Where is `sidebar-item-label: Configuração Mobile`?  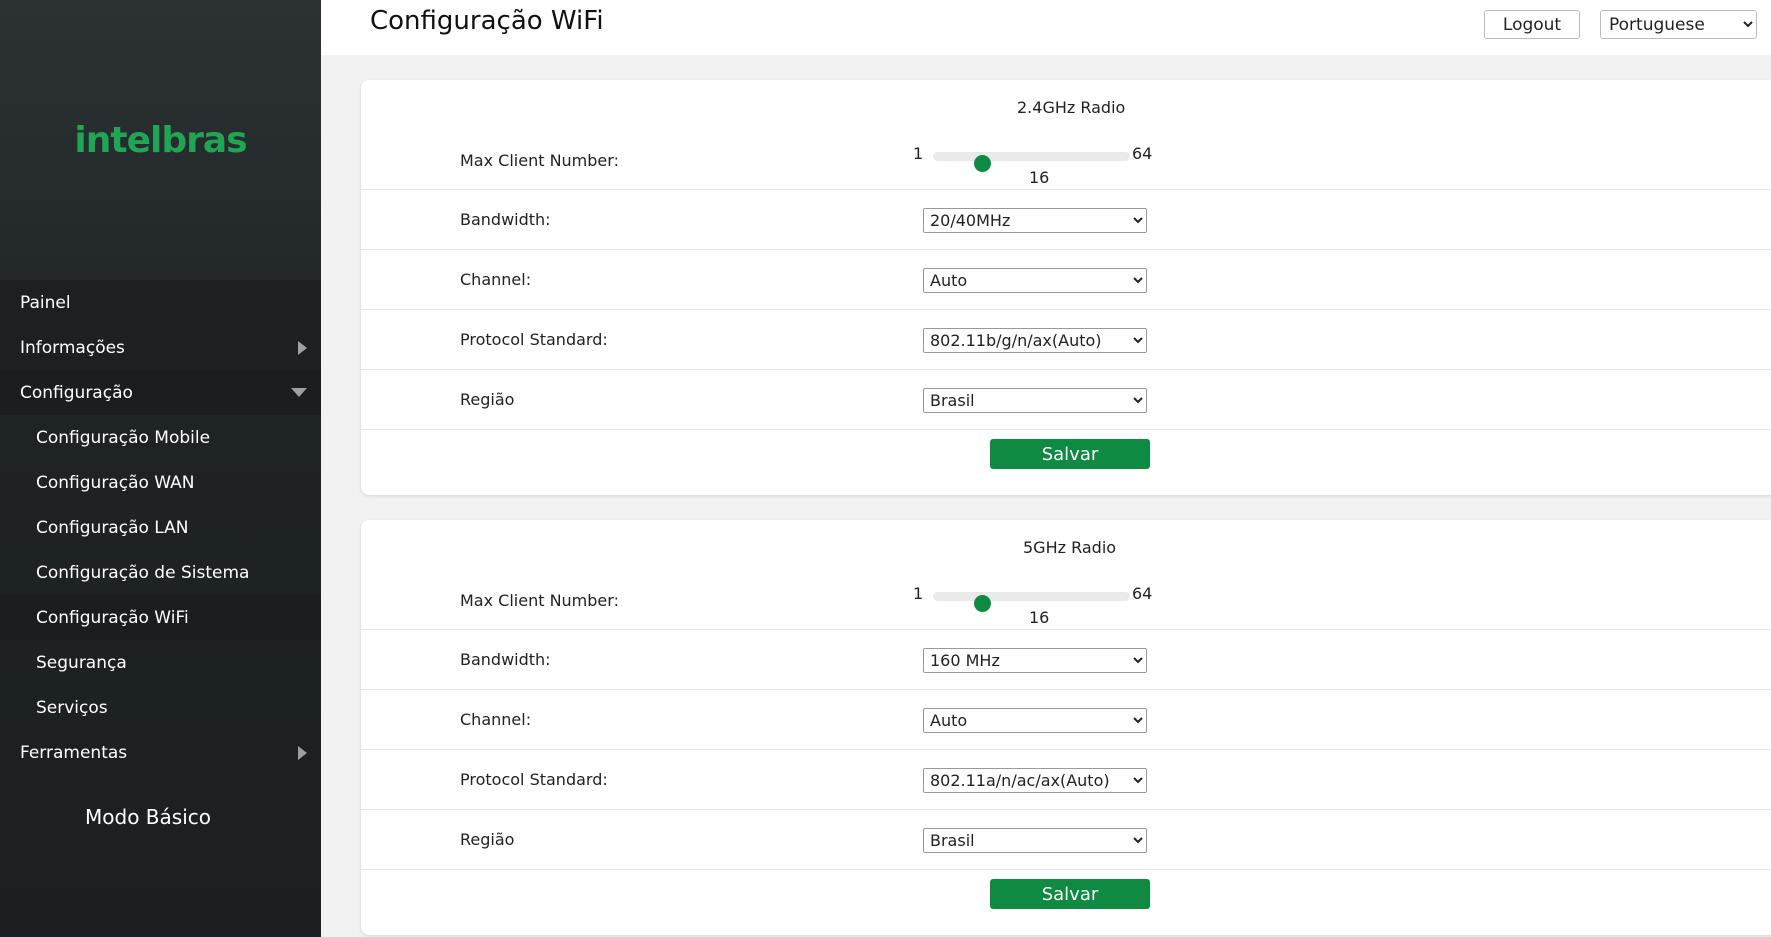
sidebar-item-label: Configuração Mobile is located at coordinates (123, 437).